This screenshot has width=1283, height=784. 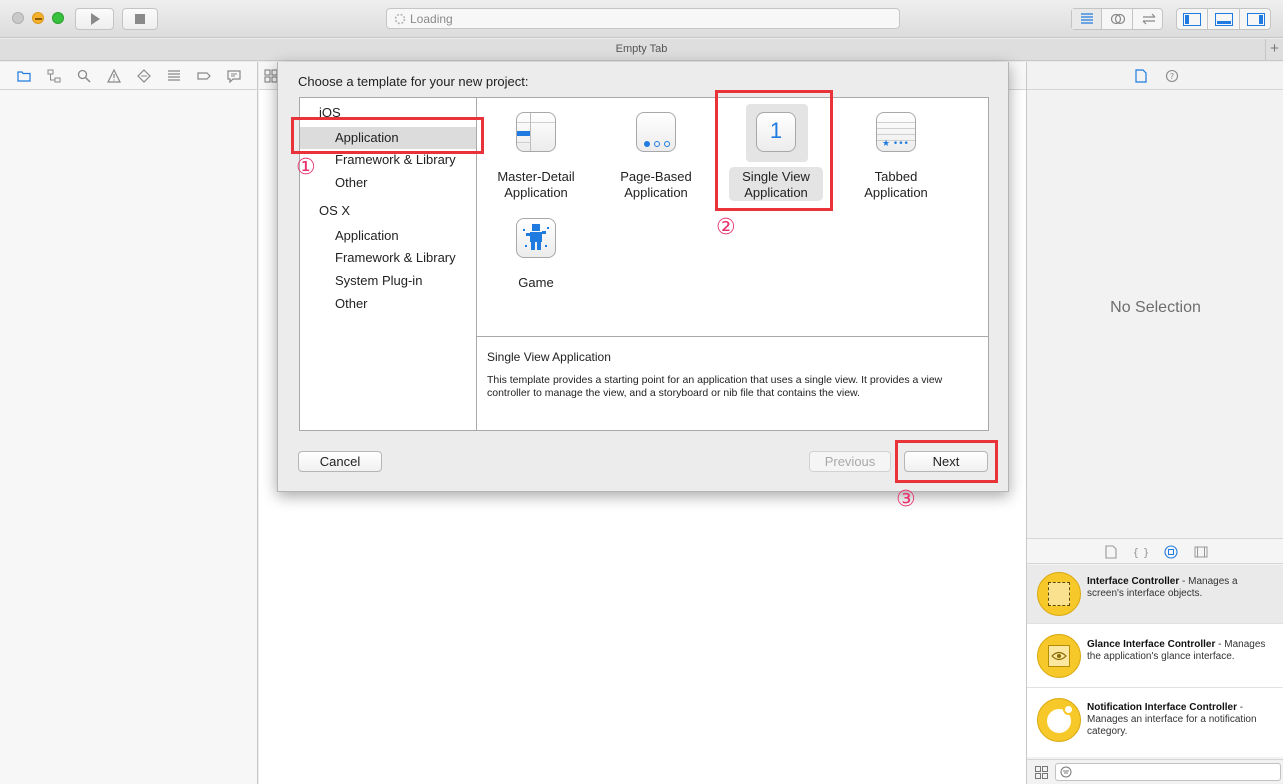 I want to click on standard-editor-button, so click(x=1087, y=19).